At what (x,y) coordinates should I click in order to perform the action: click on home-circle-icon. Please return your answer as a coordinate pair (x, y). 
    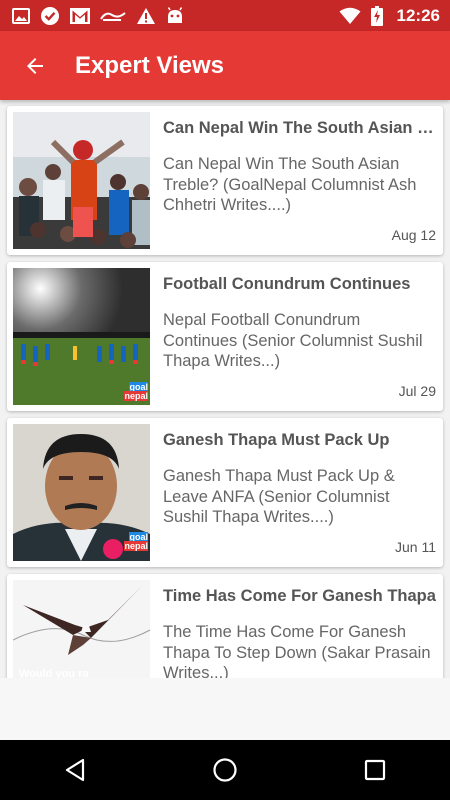
    Looking at the image, I should click on (225, 770).